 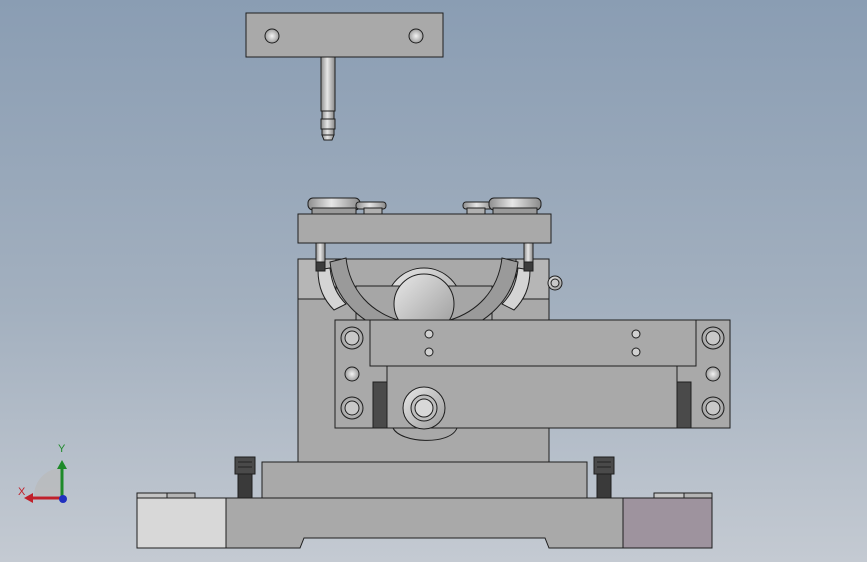 I want to click on base-insert-right-lip2, so click(x=698, y=495).